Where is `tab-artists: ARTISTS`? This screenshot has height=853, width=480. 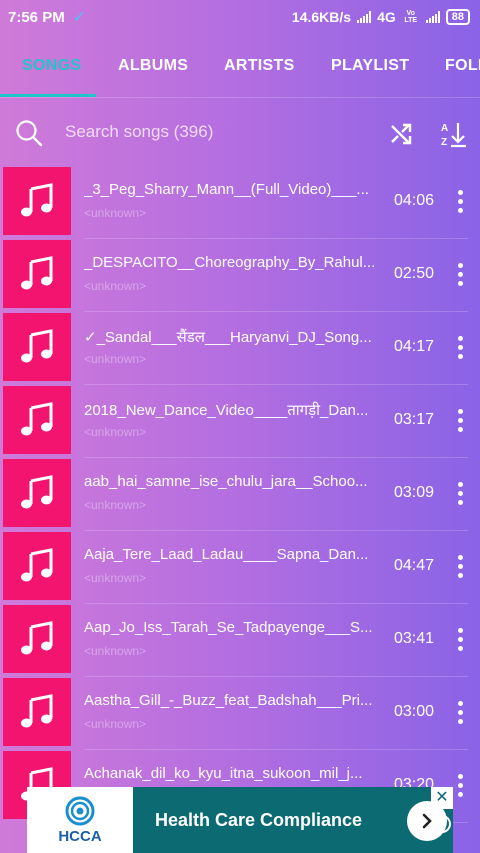 tab-artists: ARTISTS is located at coordinates (259, 65).